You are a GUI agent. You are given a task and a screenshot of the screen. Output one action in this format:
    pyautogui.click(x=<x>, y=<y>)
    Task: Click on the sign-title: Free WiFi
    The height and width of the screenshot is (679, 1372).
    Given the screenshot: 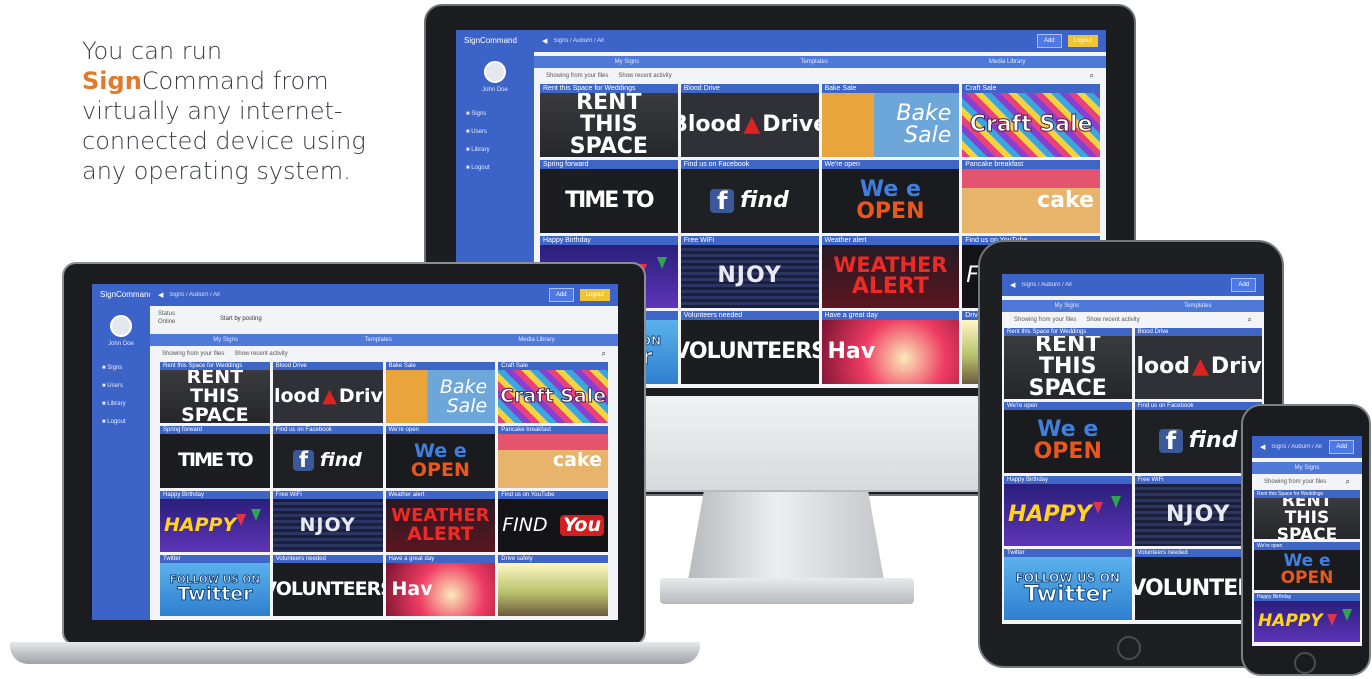 What is the action you would take?
    pyautogui.click(x=327, y=494)
    